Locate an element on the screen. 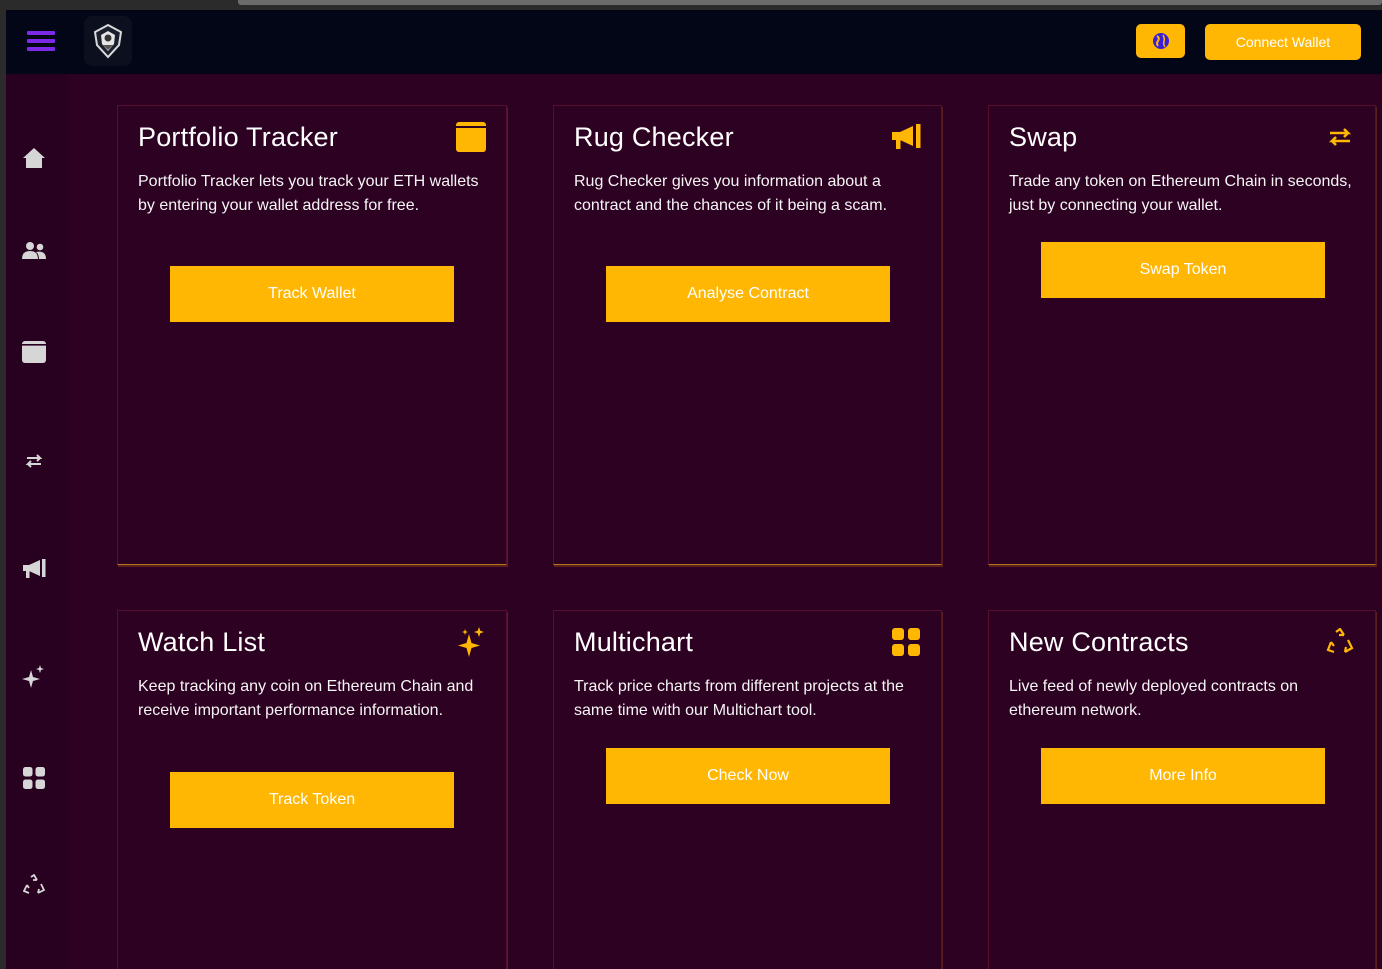 The height and width of the screenshot is (969, 1382). card-title: Portfolio Tracker is located at coordinates (238, 137).